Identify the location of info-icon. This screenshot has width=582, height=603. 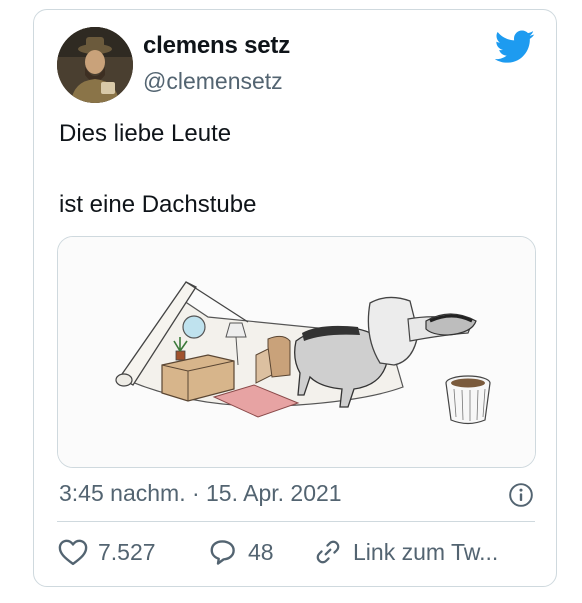
(521, 495).